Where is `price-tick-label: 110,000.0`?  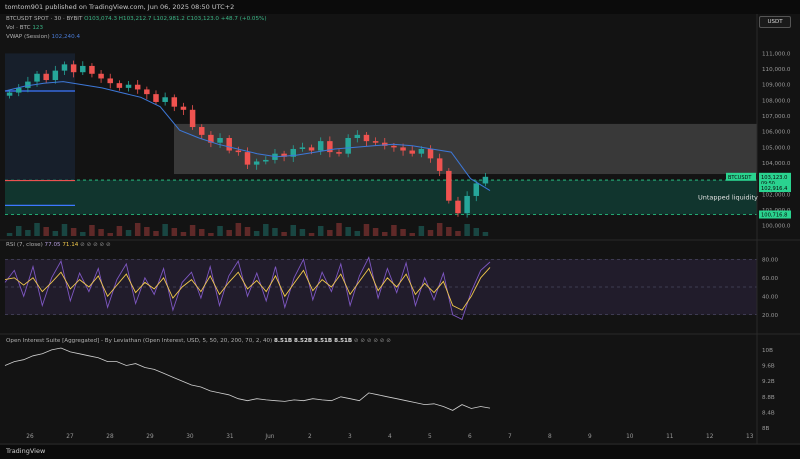 price-tick-label: 110,000.0 is located at coordinates (776, 70).